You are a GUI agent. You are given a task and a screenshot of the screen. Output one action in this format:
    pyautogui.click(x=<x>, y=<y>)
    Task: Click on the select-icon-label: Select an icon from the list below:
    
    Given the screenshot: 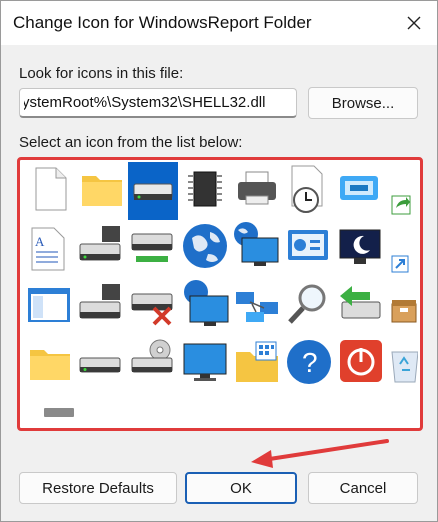 What is the action you would take?
    pyautogui.click(x=131, y=142)
    